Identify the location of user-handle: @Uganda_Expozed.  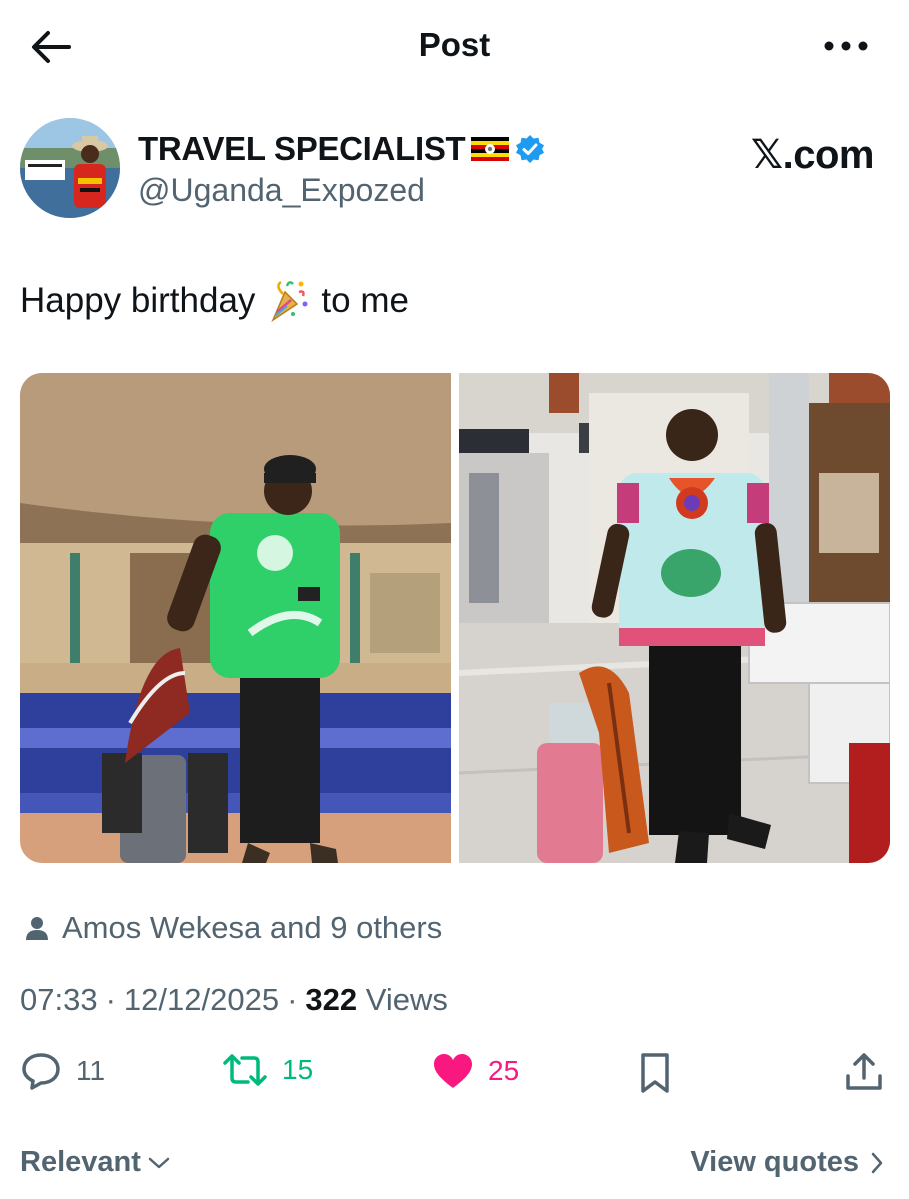
(281, 190).